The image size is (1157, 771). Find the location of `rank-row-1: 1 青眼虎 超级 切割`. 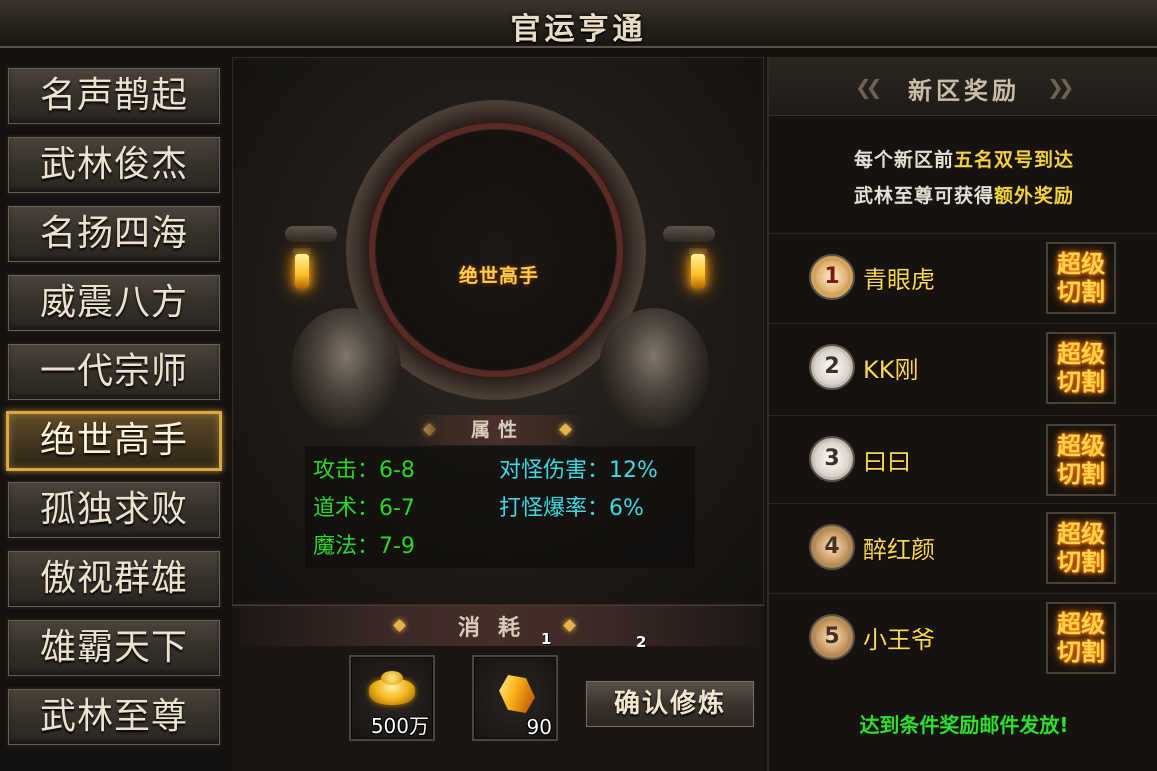

rank-row-1: 1 青眼虎 超级 切割 is located at coordinates (963, 278).